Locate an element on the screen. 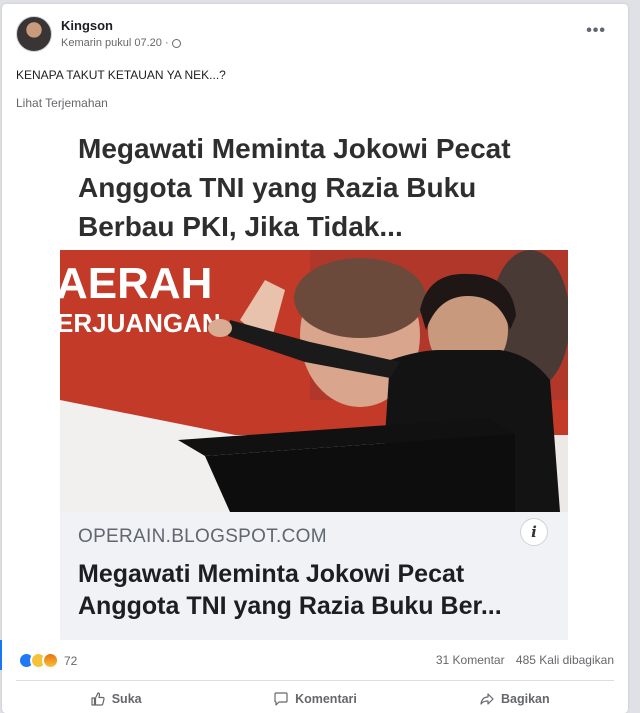 The height and width of the screenshot is (713, 640). divider is located at coordinates (315, 680).